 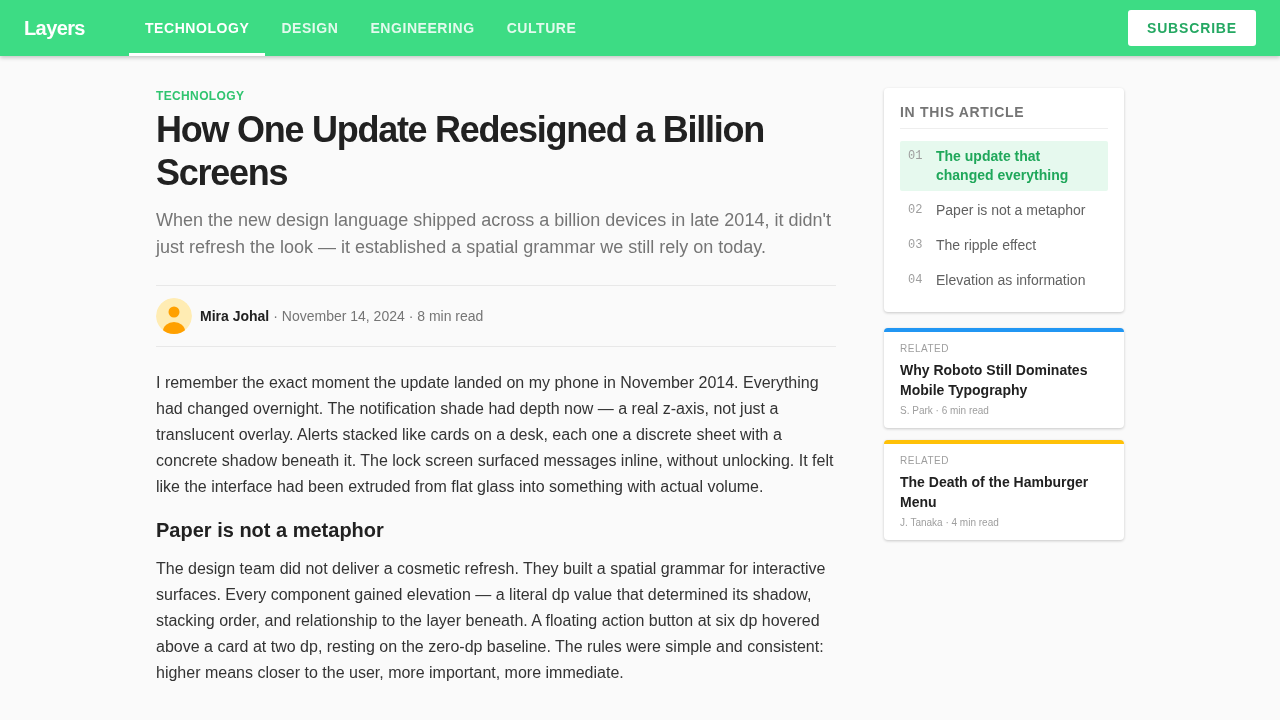 What do you see at coordinates (174, 316) in the screenshot?
I see `avatar-icon` at bounding box center [174, 316].